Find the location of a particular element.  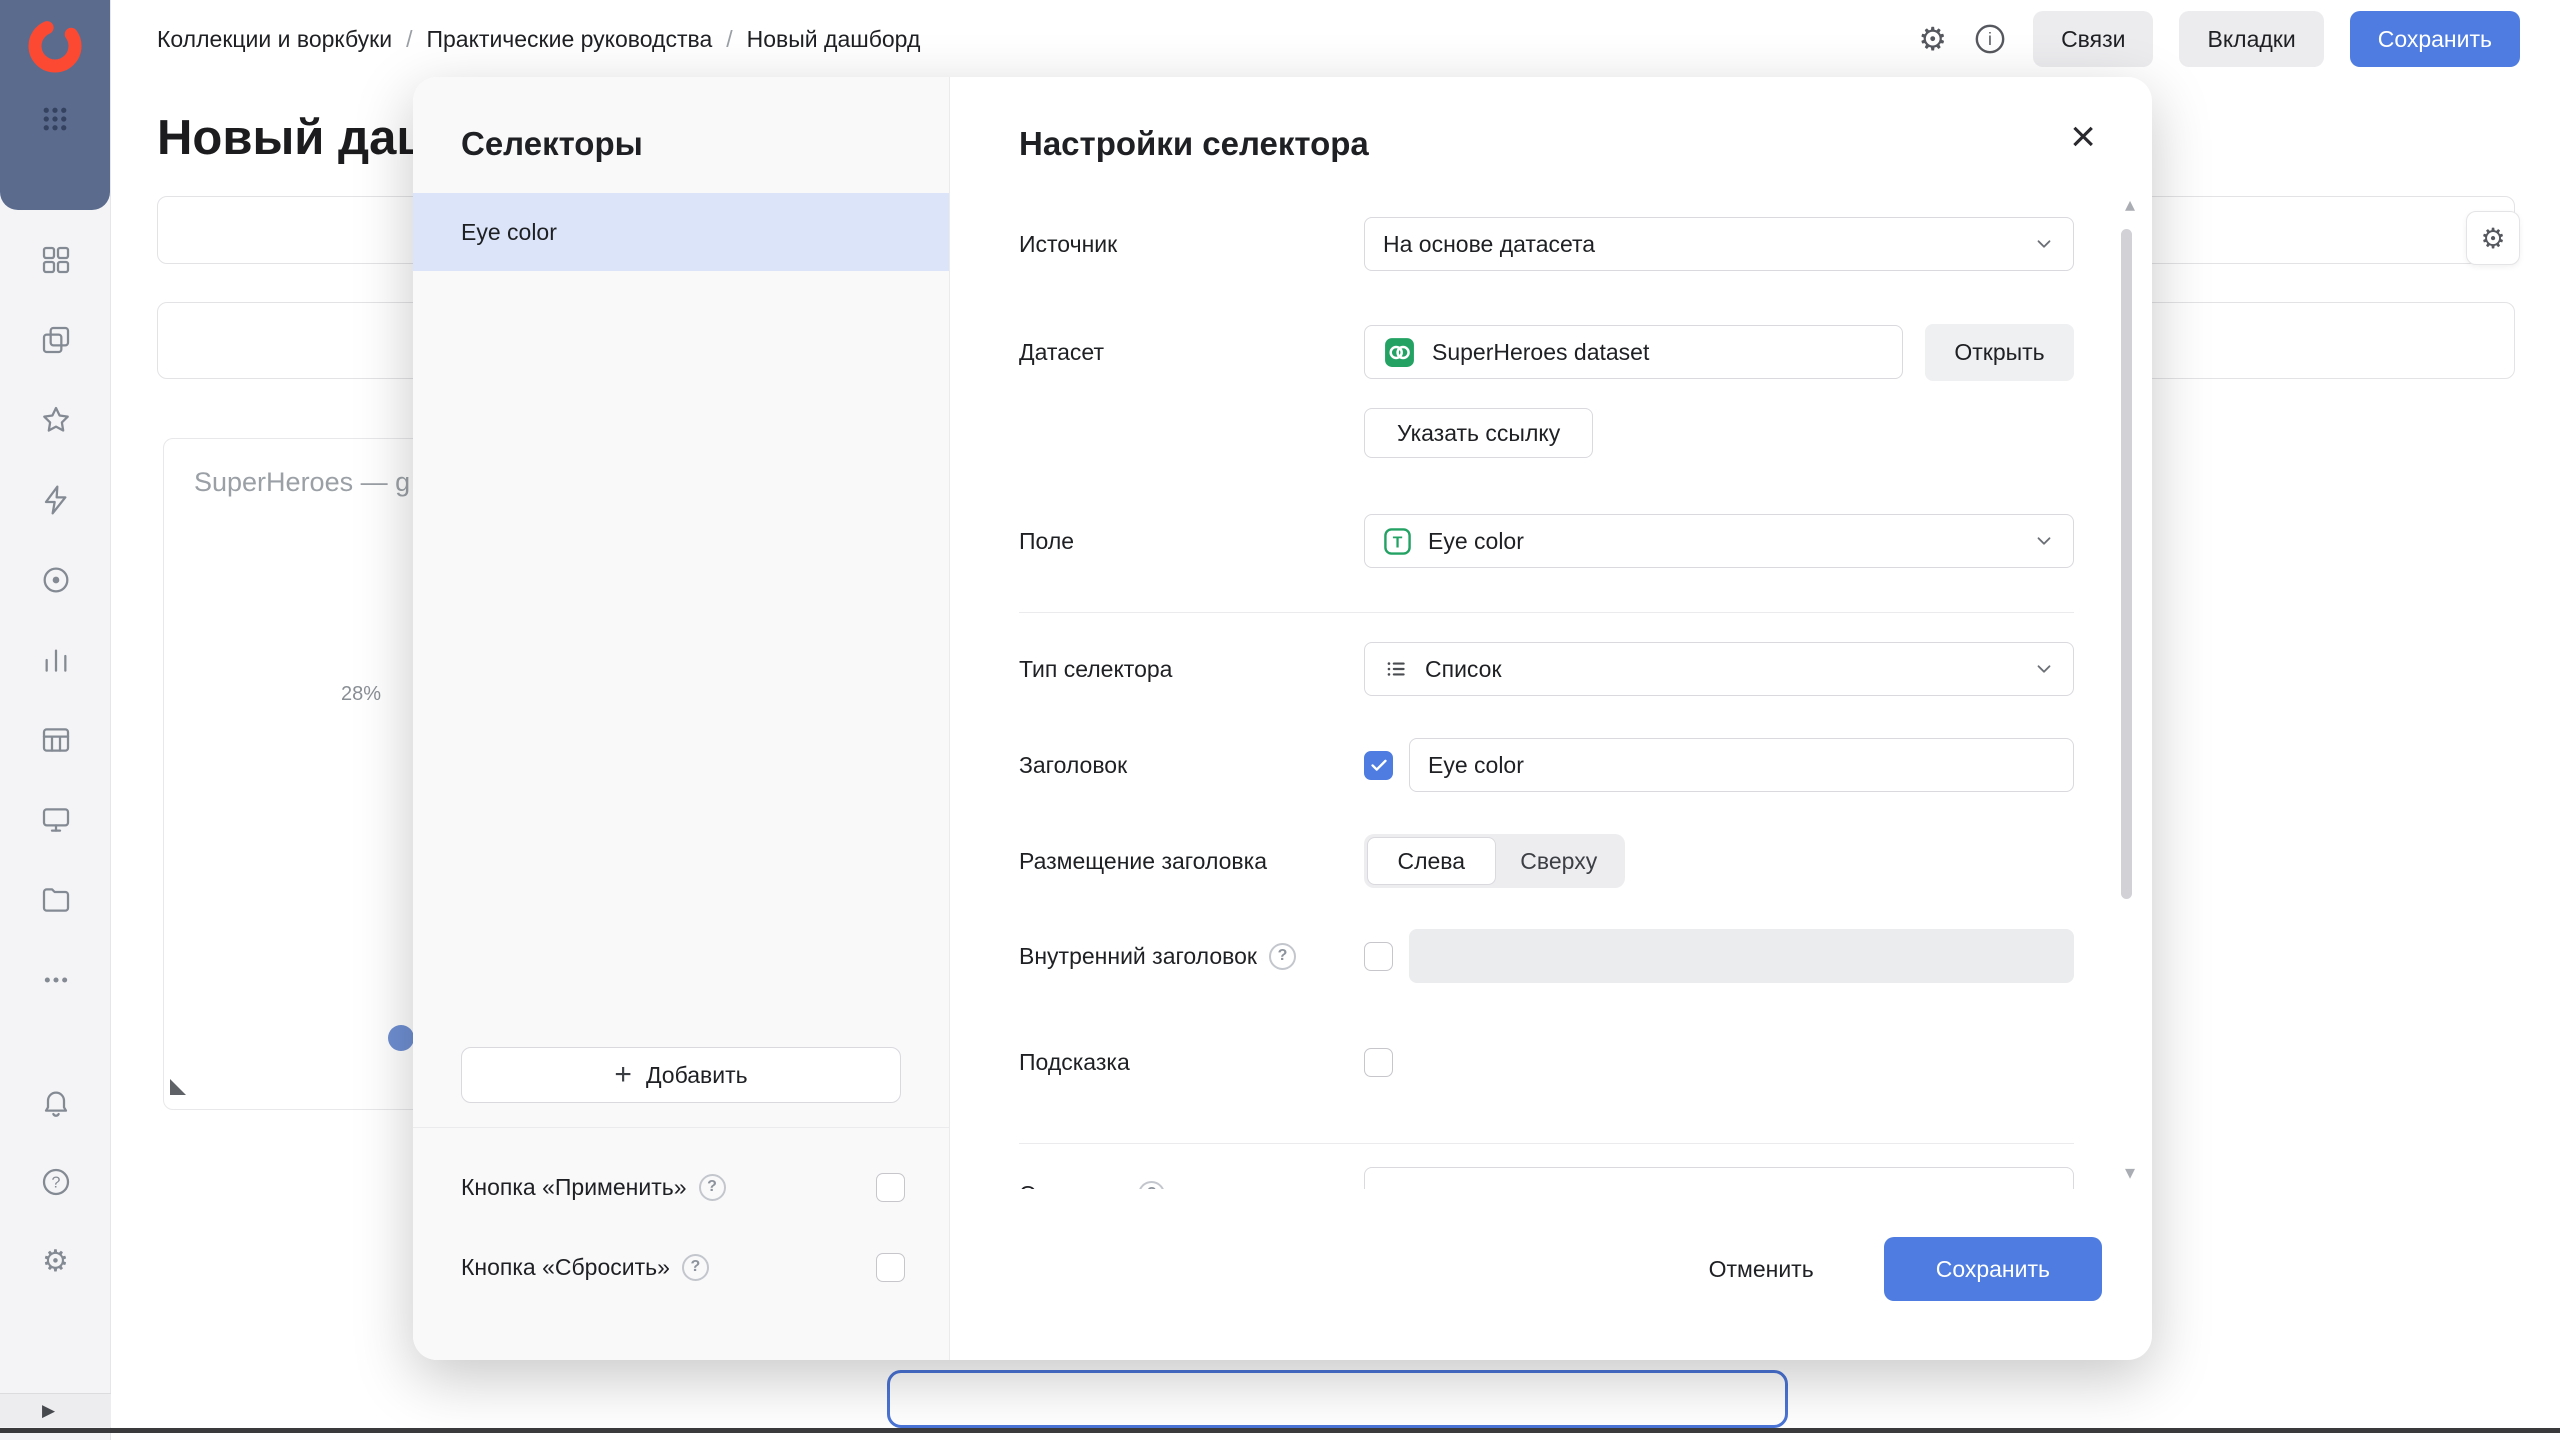

datasets-table-icon is located at coordinates (55, 740).